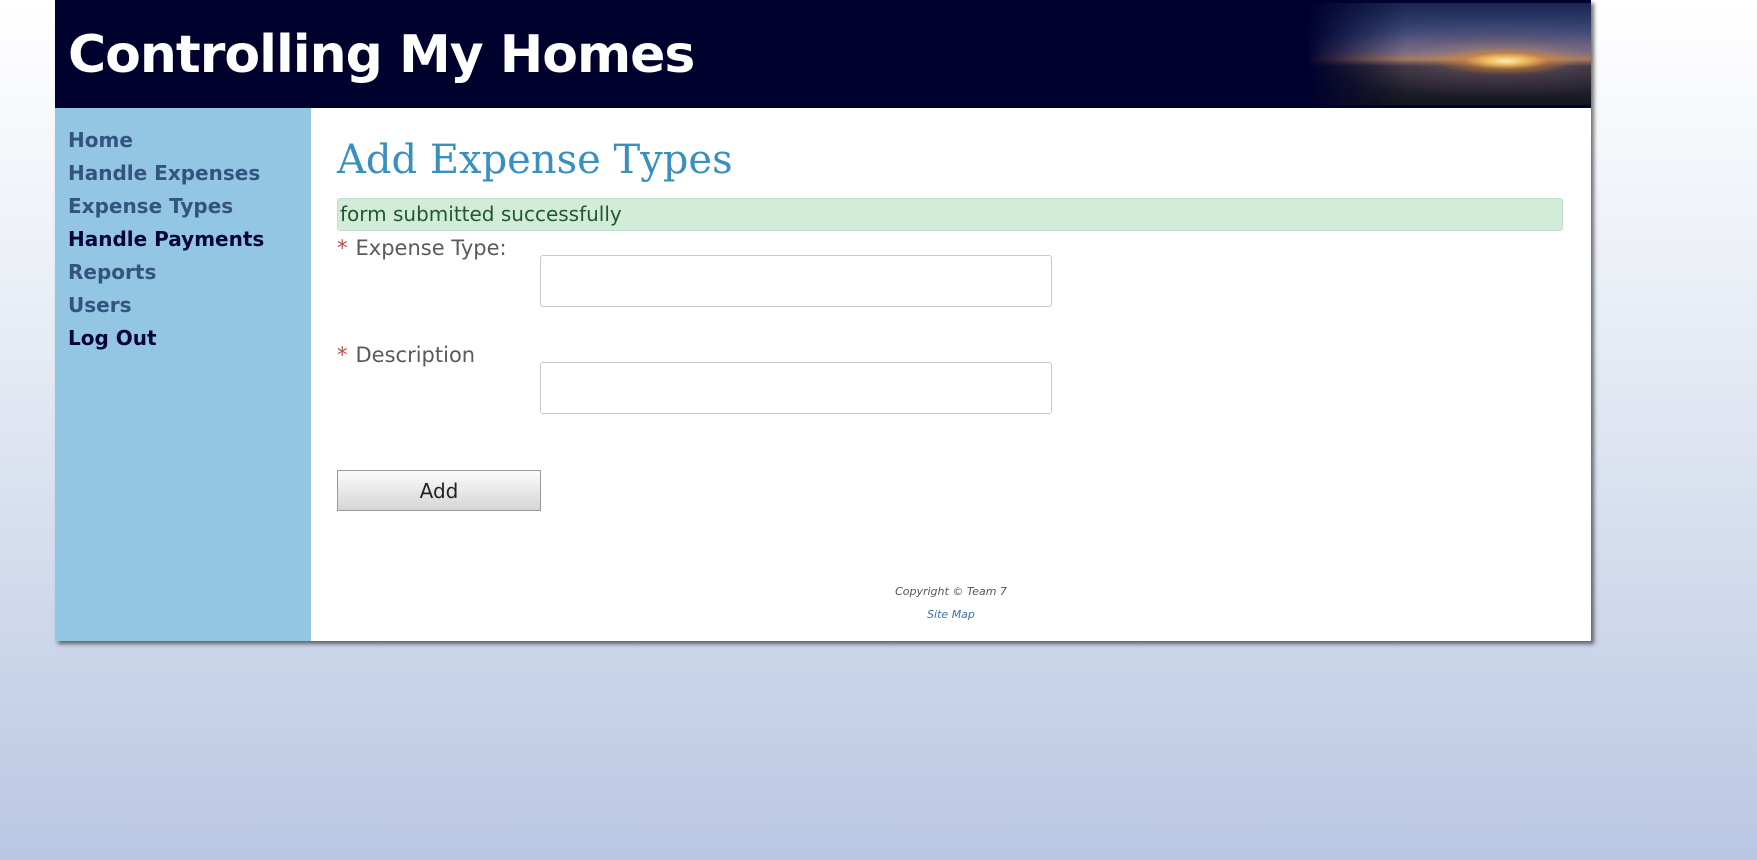 The height and width of the screenshot is (860, 1757). I want to click on sidebar-link-users: Users, so click(99, 305).